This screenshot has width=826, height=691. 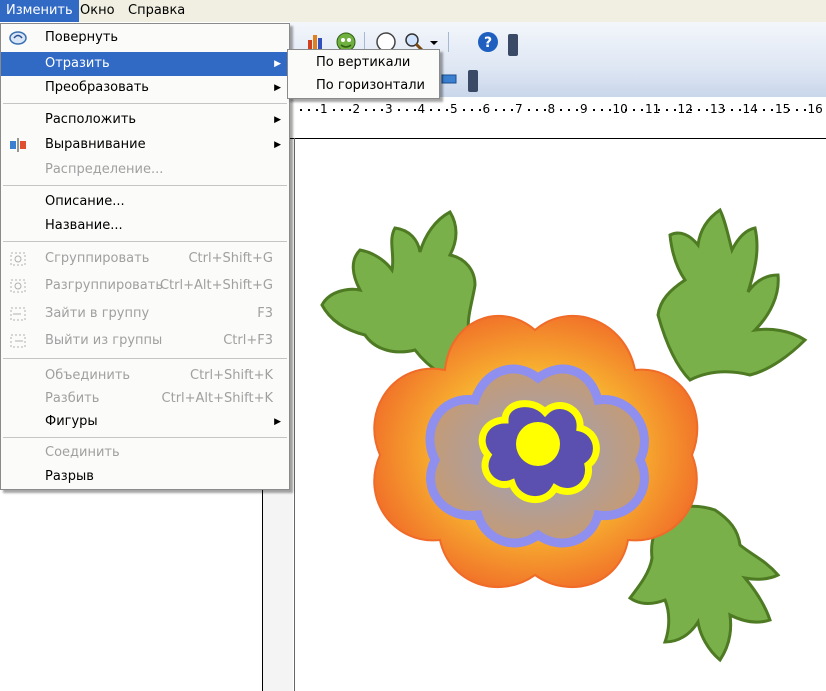 What do you see at coordinates (145, 341) in the screenshot?
I see `menu-item-exit-group: Выйти из группы Ctrl+F3` at bounding box center [145, 341].